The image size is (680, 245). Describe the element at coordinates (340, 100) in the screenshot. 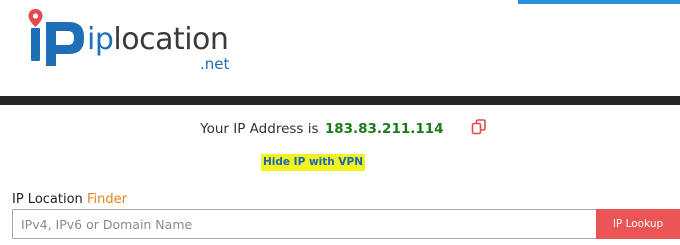

I see `nav-divider-bar` at that location.